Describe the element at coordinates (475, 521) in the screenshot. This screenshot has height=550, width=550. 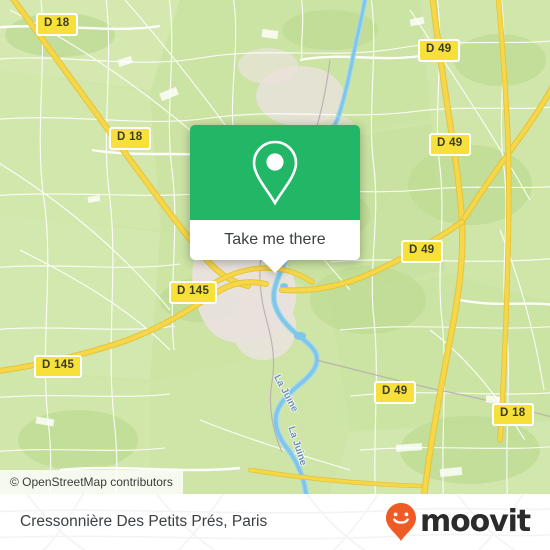
I see `moovit-wordmark: moovit` at that location.